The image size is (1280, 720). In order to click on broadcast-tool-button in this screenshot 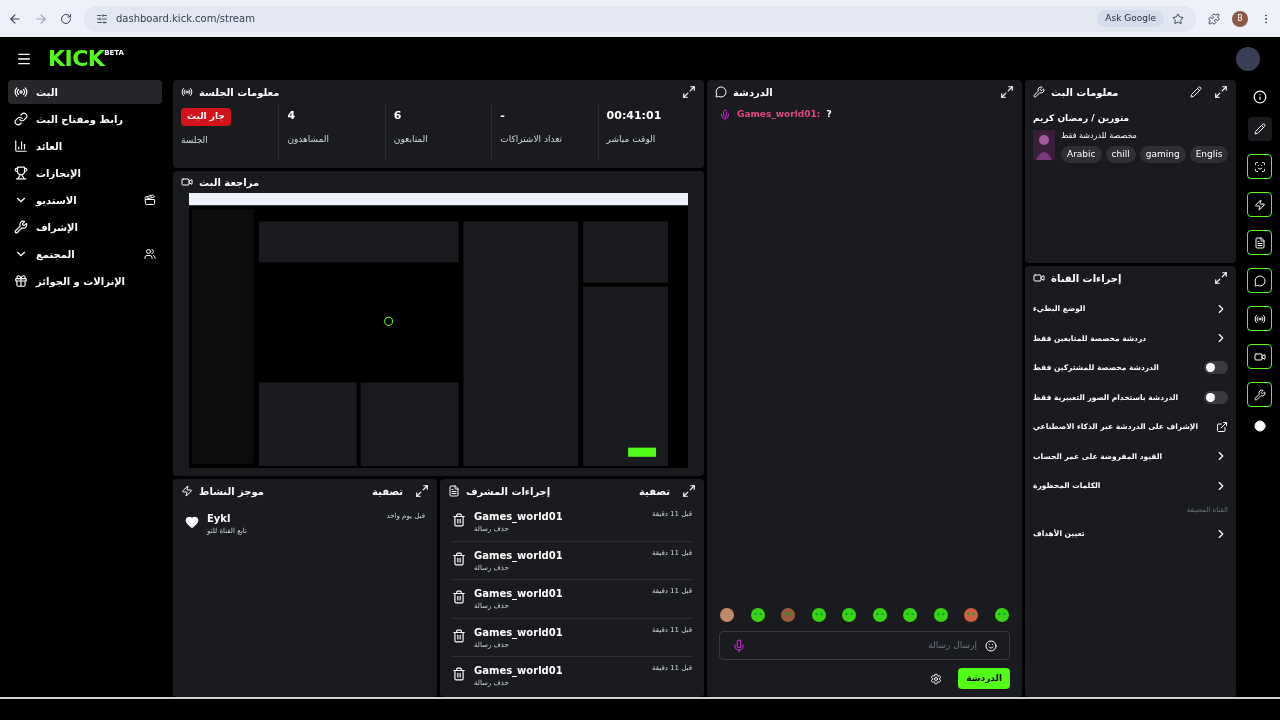, I will do `click(1259, 318)`.